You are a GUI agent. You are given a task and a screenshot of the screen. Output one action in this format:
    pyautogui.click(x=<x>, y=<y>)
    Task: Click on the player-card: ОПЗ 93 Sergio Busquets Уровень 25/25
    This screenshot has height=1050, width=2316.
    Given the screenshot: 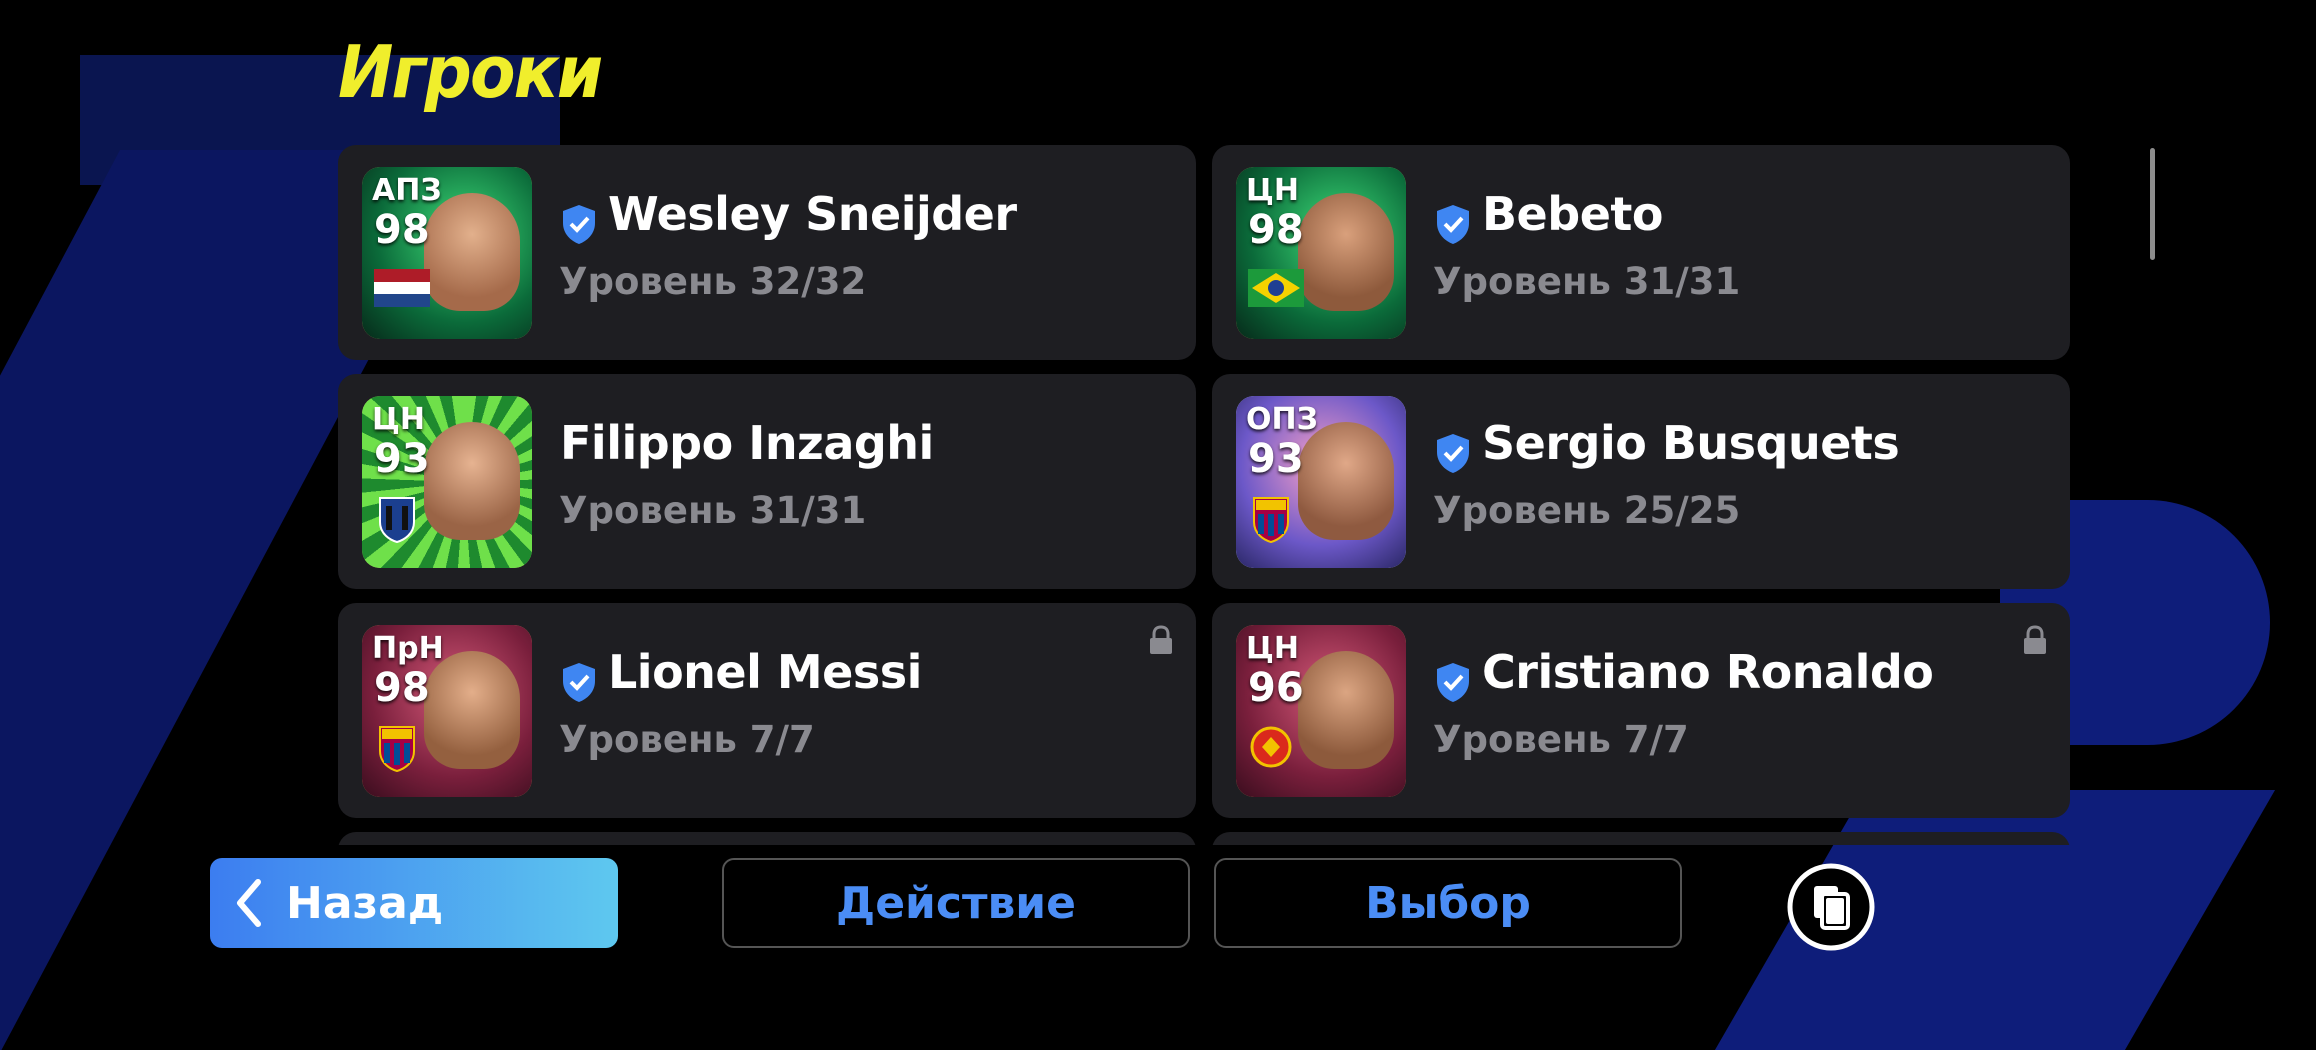 What is the action you would take?
    pyautogui.click(x=1641, y=481)
    